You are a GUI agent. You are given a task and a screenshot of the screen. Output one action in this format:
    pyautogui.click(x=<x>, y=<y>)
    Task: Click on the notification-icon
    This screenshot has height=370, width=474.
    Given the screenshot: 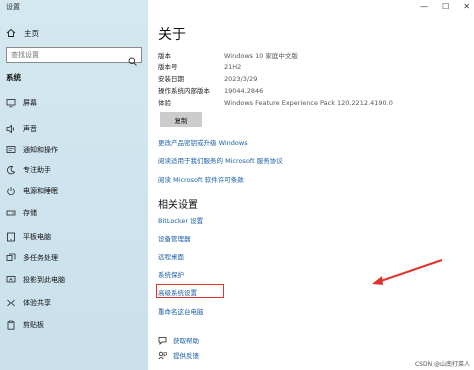 What is the action you would take?
    pyautogui.click(x=11, y=150)
    